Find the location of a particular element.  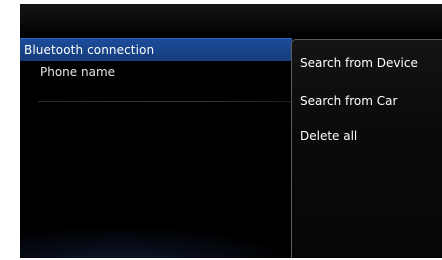

list-item-phone-name: Phone name is located at coordinates (156, 81).